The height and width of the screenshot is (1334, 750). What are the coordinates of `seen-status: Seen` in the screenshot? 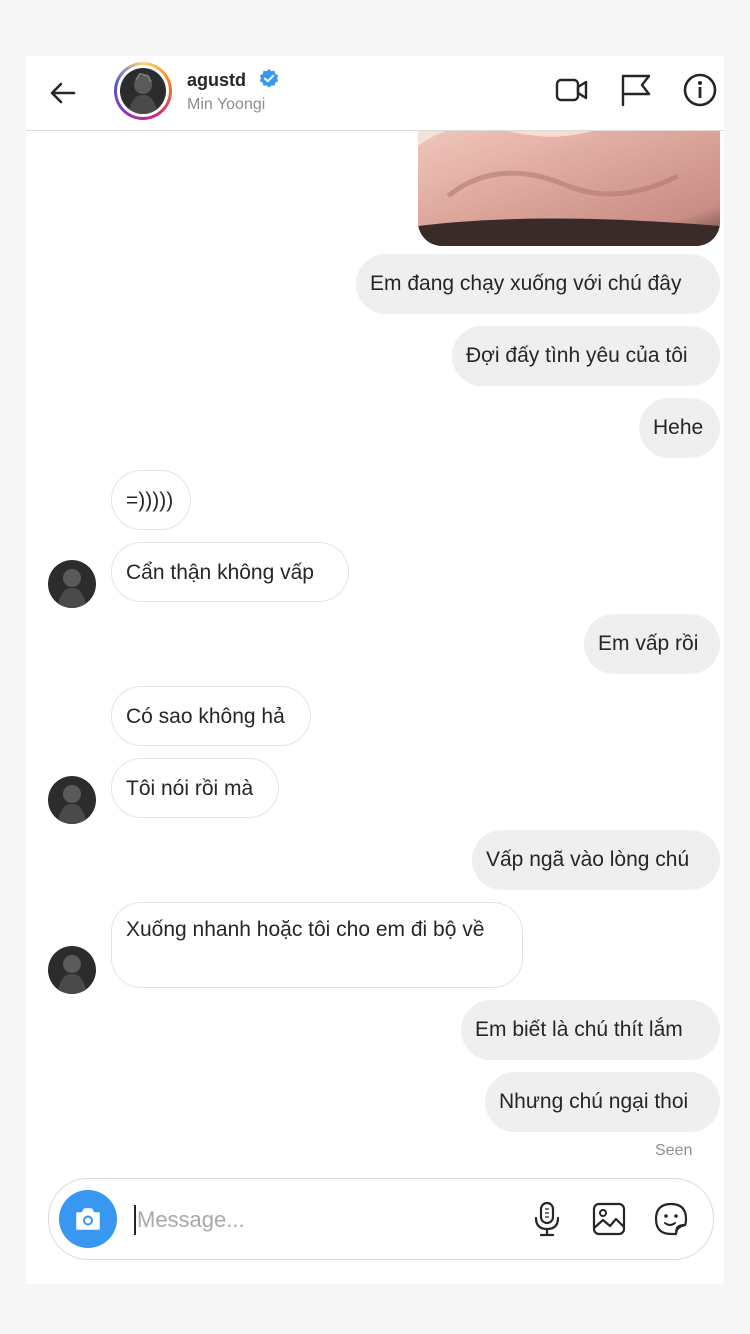 It's located at (674, 1150).